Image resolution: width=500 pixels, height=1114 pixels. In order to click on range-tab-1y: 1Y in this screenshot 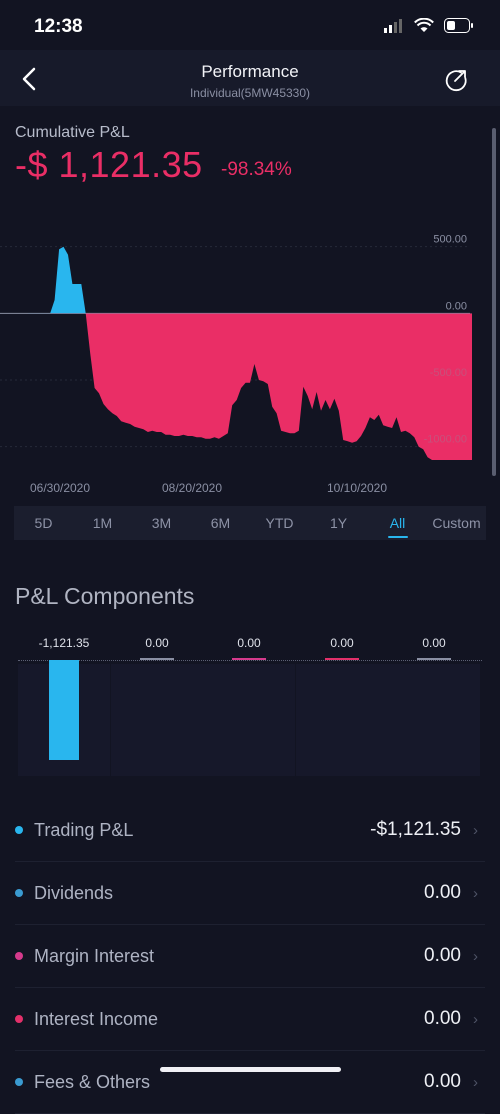, I will do `click(338, 523)`.